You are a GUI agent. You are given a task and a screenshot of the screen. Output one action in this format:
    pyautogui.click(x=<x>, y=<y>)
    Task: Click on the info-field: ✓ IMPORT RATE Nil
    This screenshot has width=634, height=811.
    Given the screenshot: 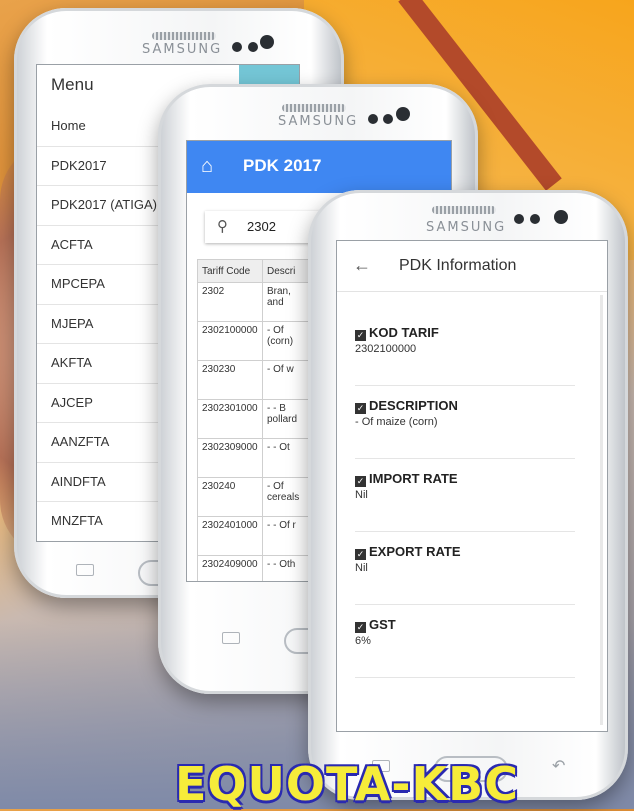 What is the action you would take?
    pyautogui.click(x=465, y=501)
    